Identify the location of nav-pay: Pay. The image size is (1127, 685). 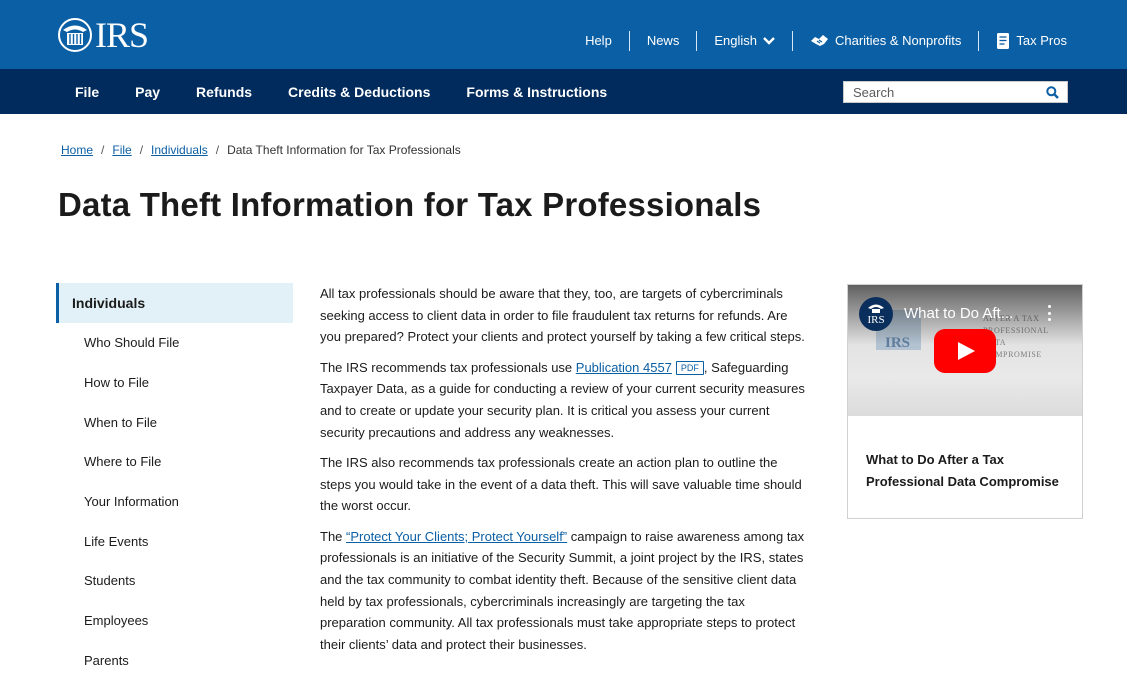
(147, 92).